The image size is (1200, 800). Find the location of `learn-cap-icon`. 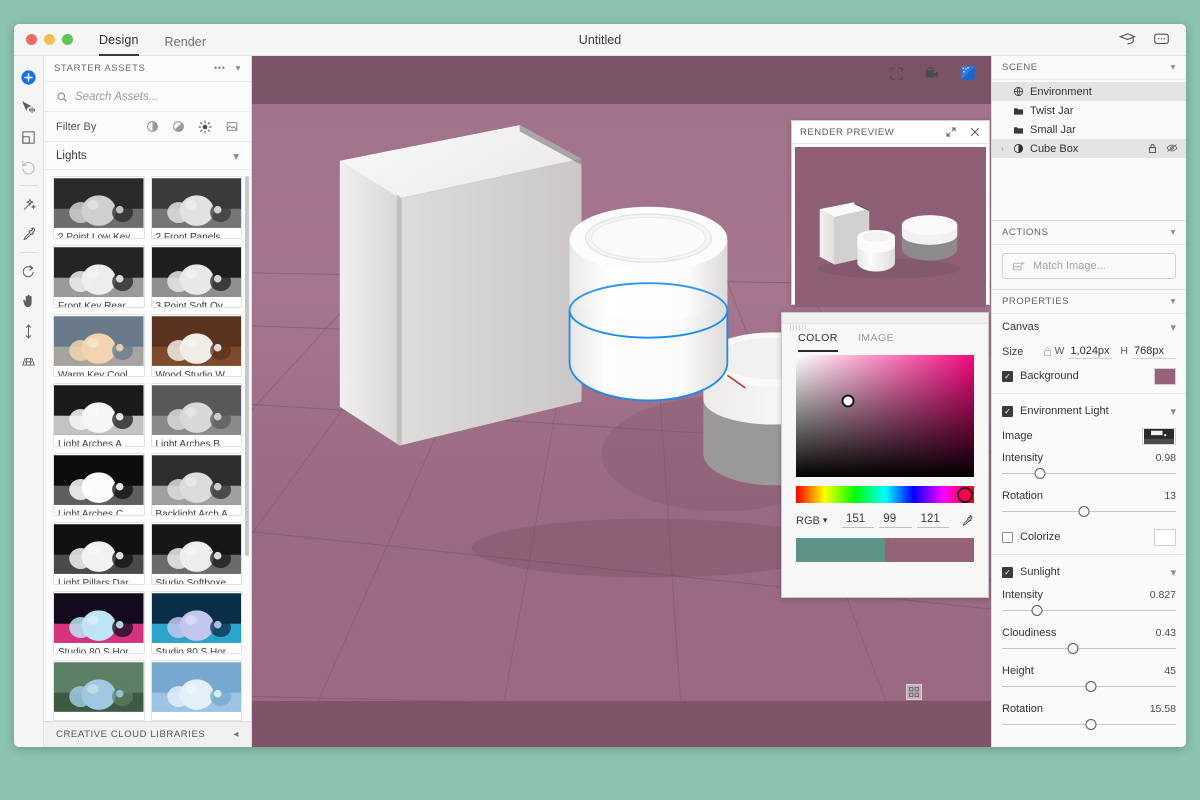

learn-cap-icon is located at coordinates (1127, 40).